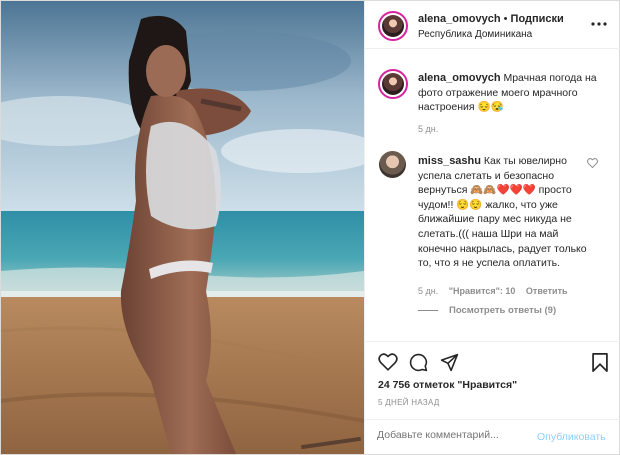 Image resolution: width=620 pixels, height=455 pixels. Describe the element at coordinates (449, 161) in the screenshot. I see `comment-username: miss_sashu` at that location.